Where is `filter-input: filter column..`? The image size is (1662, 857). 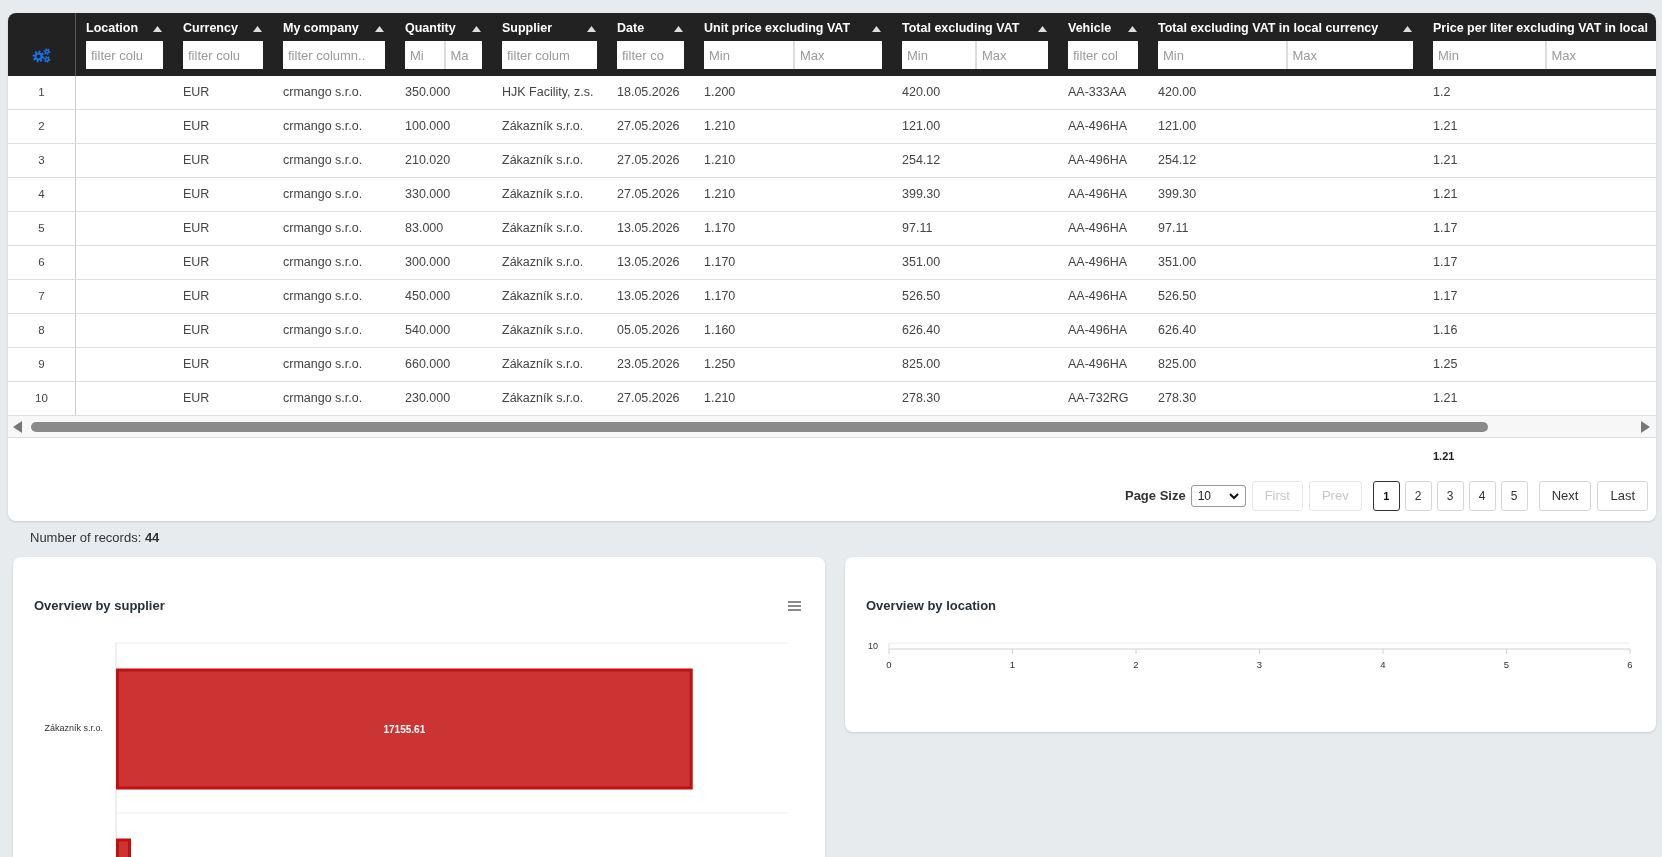 filter-input: filter column.. is located at coordinates (334, 55).